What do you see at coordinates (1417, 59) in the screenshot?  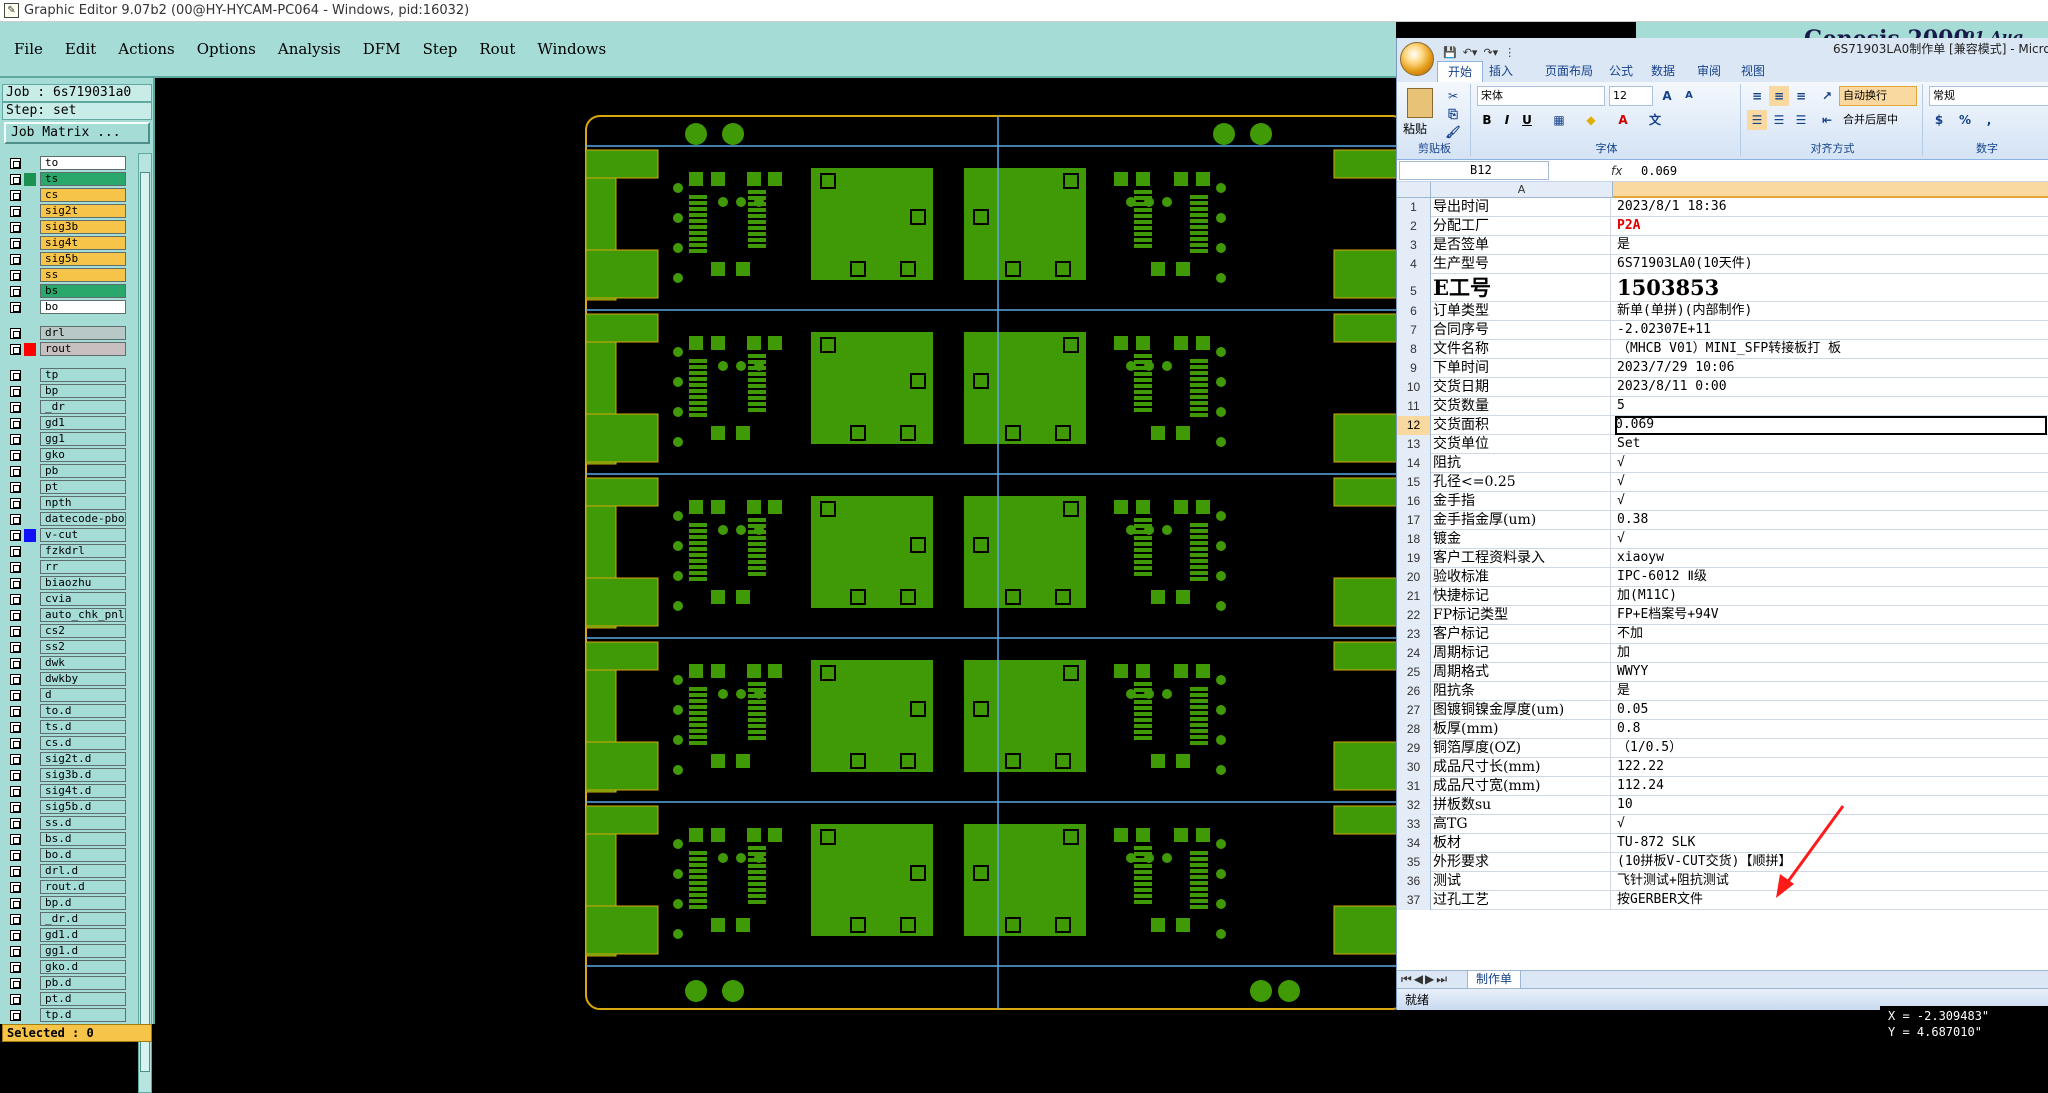 I see `office-button` at bounding box center [1417, 59].